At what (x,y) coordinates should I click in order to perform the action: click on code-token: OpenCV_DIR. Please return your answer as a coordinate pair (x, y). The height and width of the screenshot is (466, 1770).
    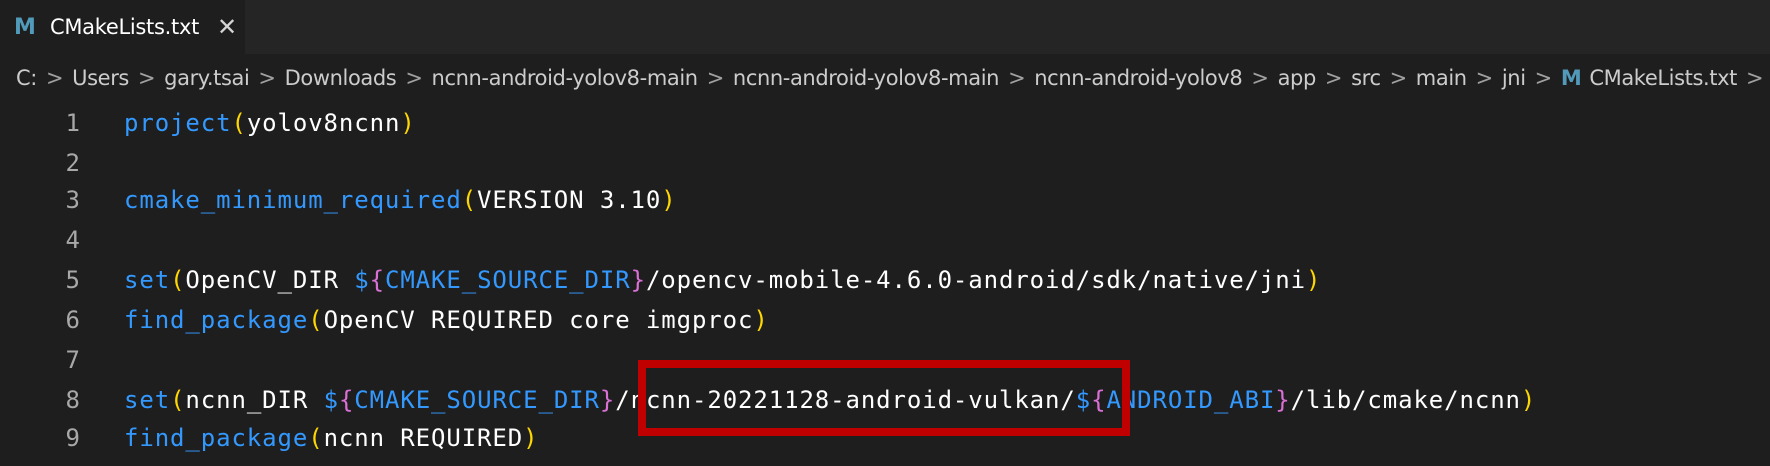
    Looking at the image, I should click on (270, 280).